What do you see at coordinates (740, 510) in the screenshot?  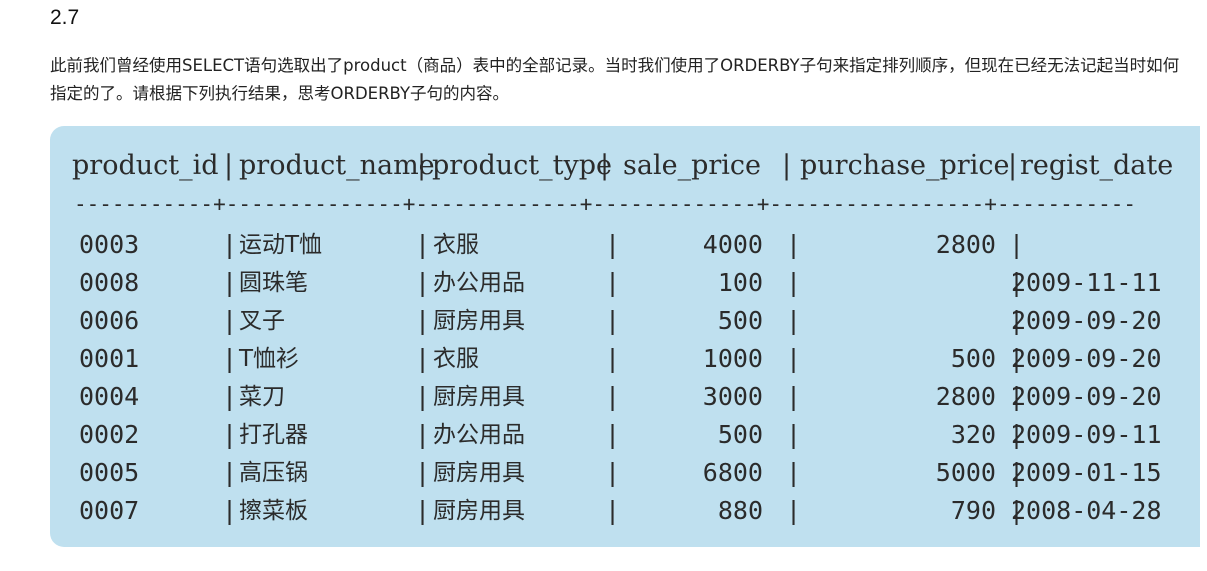 I see `cell-sale-price: 880` at bounding box center [740, 510].